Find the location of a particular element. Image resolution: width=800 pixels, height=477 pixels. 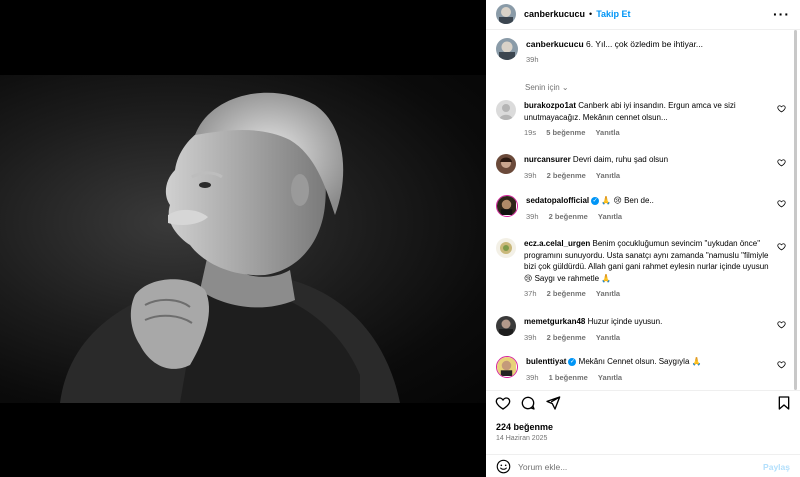

more-icon: ··· is located at coordinates (781, 14).